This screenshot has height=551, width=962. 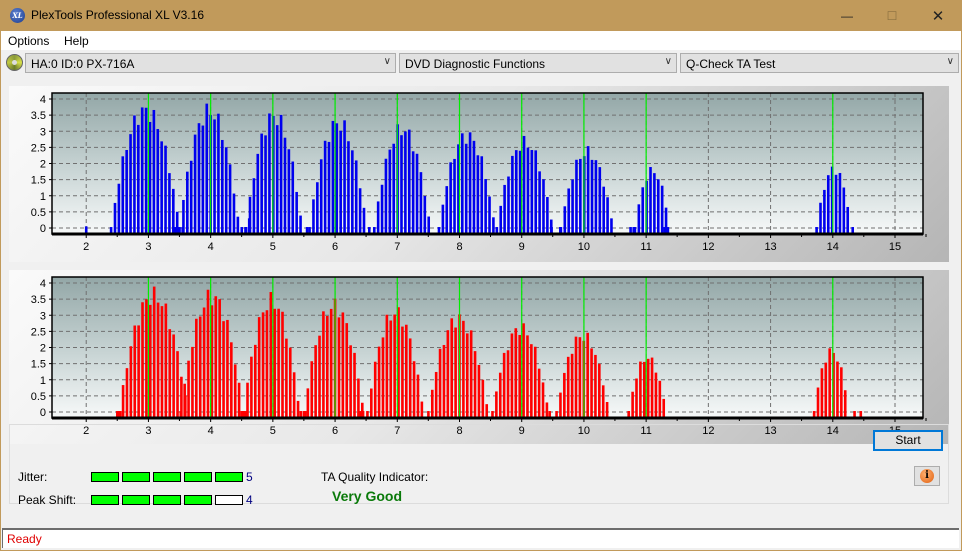 What do you see at coordinates (43, 197) in the screenshot?
I see `y-tick-label: 1` at bounding box center [43, 197].